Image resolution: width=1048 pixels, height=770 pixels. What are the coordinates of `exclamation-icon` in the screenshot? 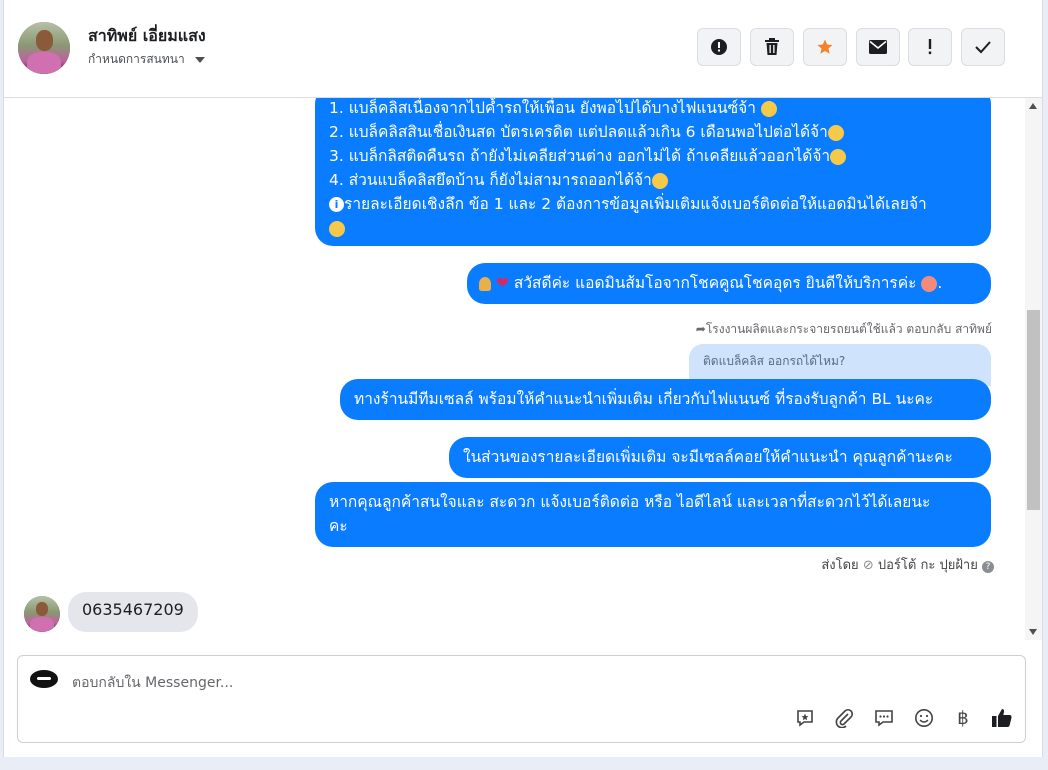 It's located at (930, 47).